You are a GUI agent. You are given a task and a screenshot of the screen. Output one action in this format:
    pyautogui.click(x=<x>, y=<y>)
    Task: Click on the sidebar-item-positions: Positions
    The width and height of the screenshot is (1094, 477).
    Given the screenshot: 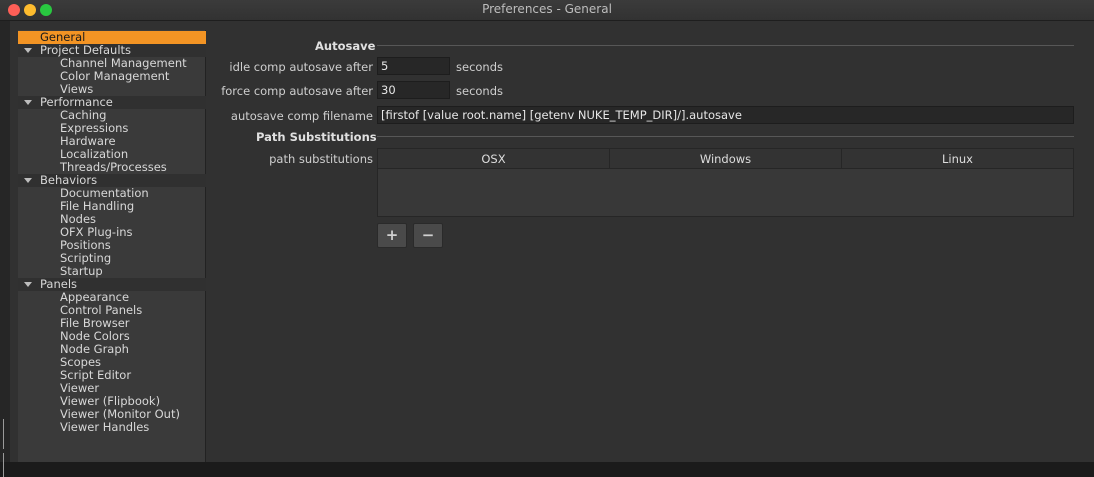 What is the action you would take?
    pyautogui.click(x=112, y=245)
    